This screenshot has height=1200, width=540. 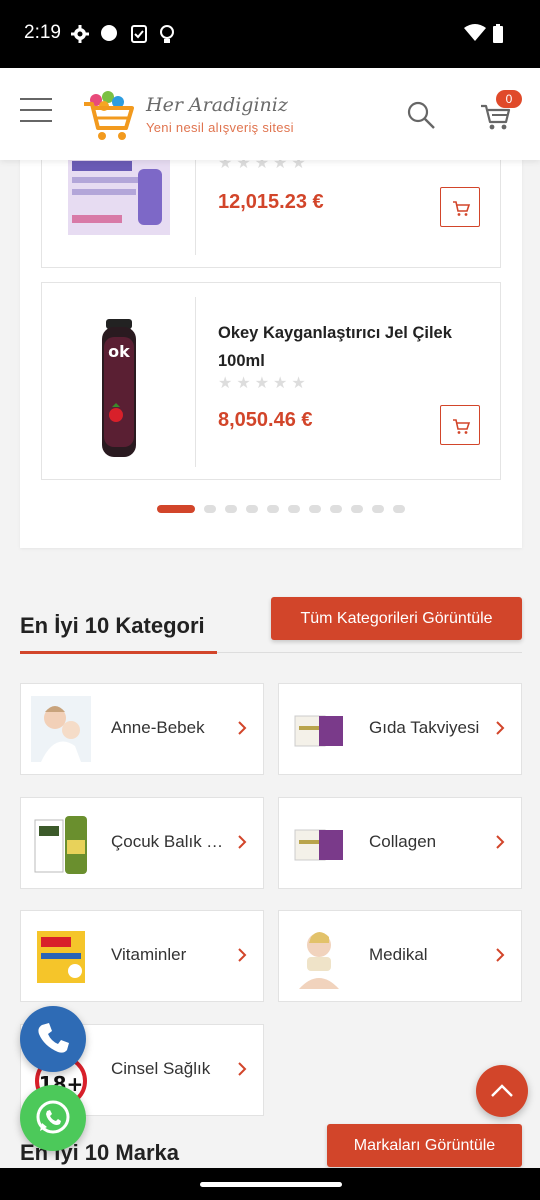 I want to click on status-time: 2:19, so click(x=42, y=32).